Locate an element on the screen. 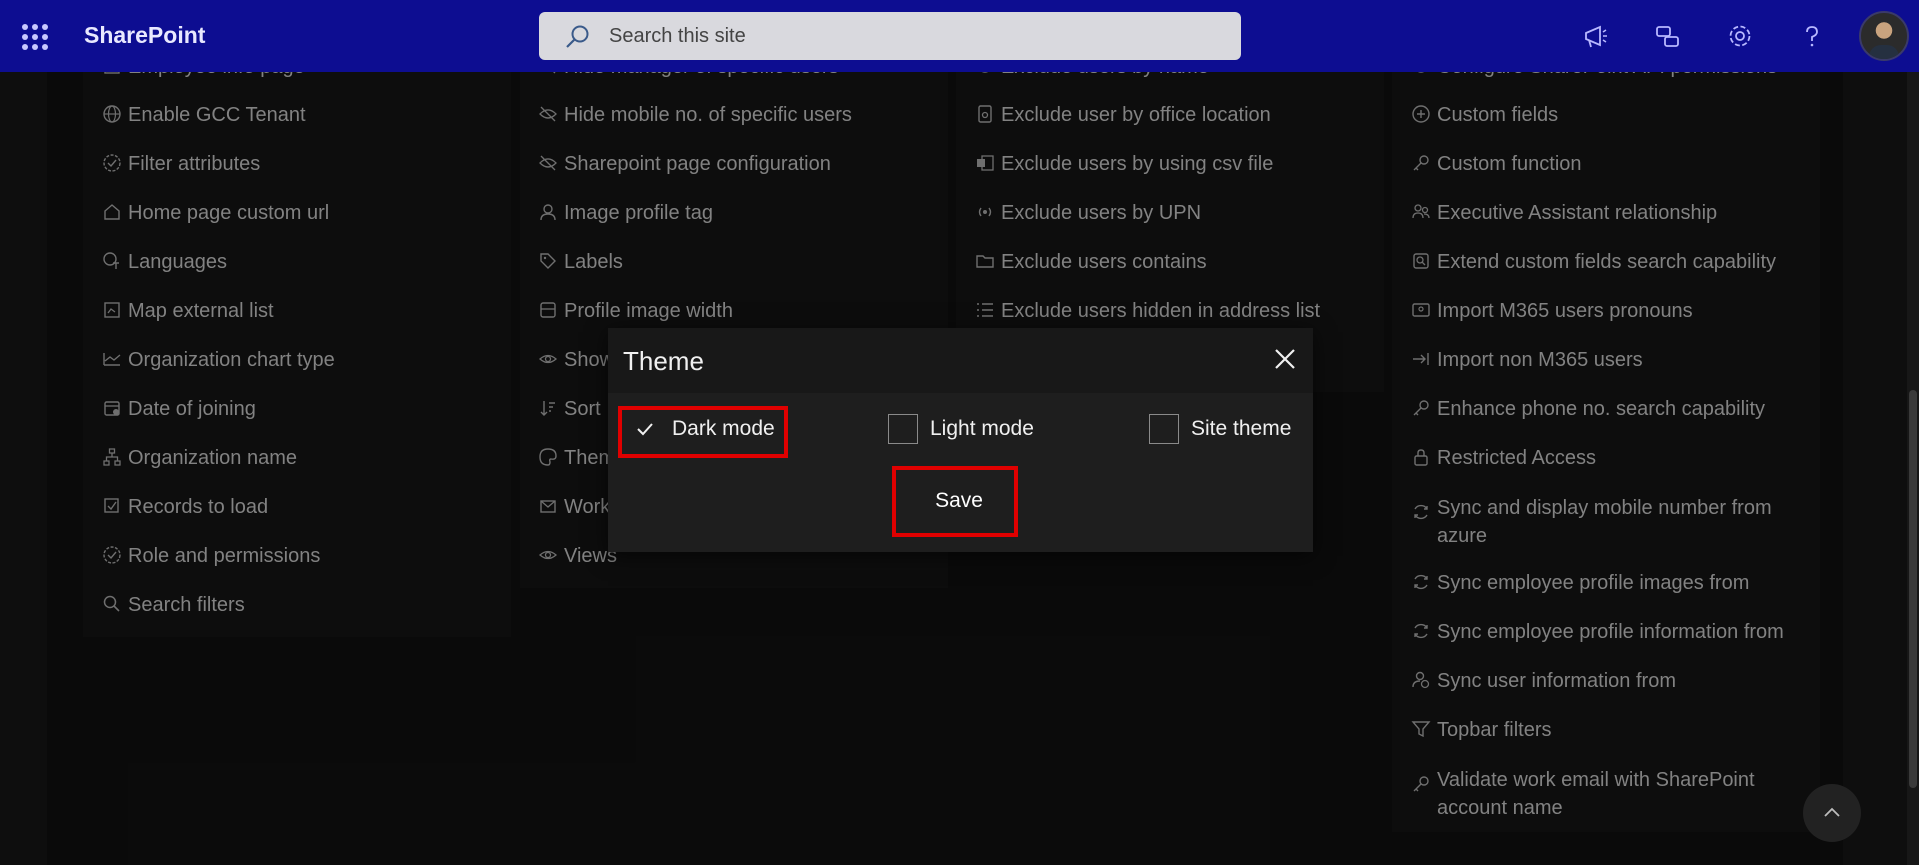  search-input is located at coordinates (909, 36).